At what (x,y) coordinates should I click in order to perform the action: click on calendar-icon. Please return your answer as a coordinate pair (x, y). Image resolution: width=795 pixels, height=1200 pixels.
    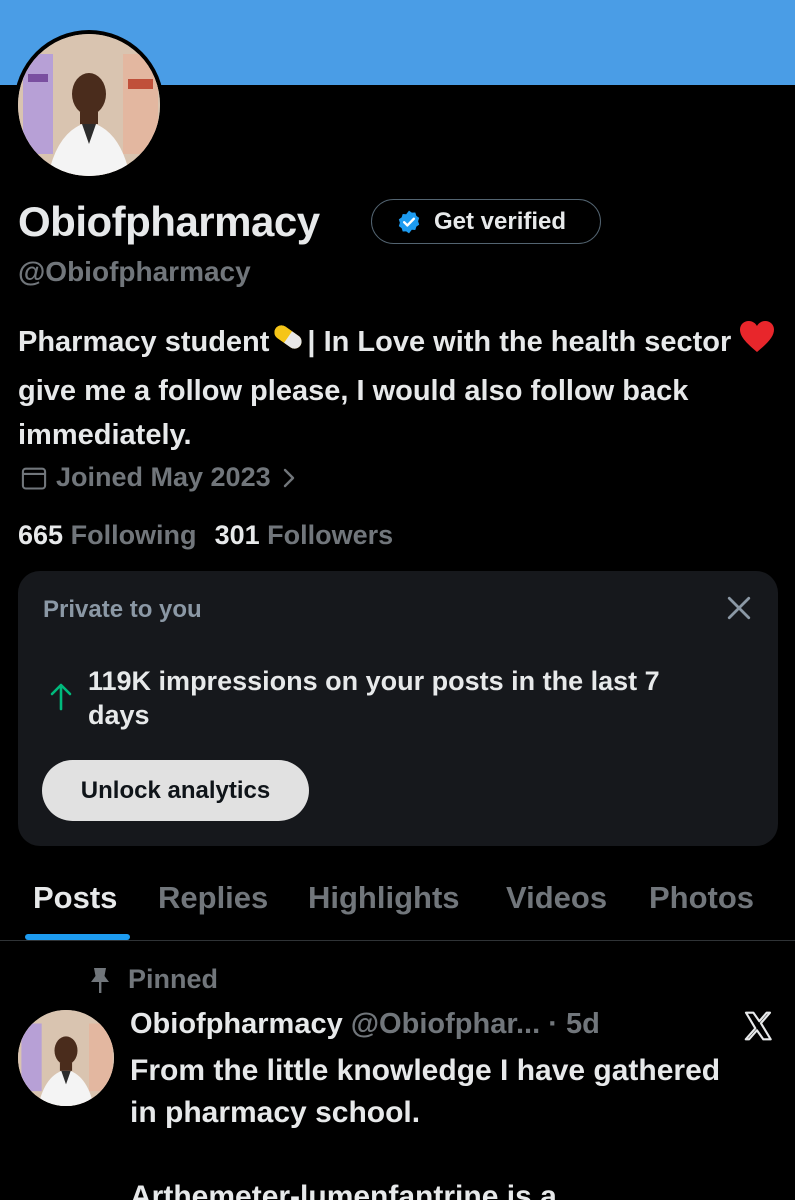
    Looking at the image, I should click on (34, 478).